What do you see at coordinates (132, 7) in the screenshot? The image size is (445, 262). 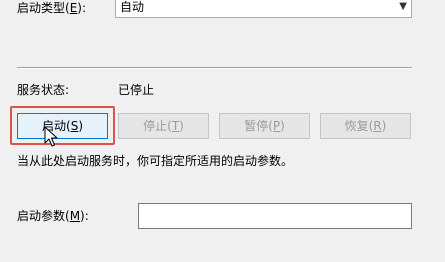 I see `startup-type-value: 自动` at bounding box center [132, 7].